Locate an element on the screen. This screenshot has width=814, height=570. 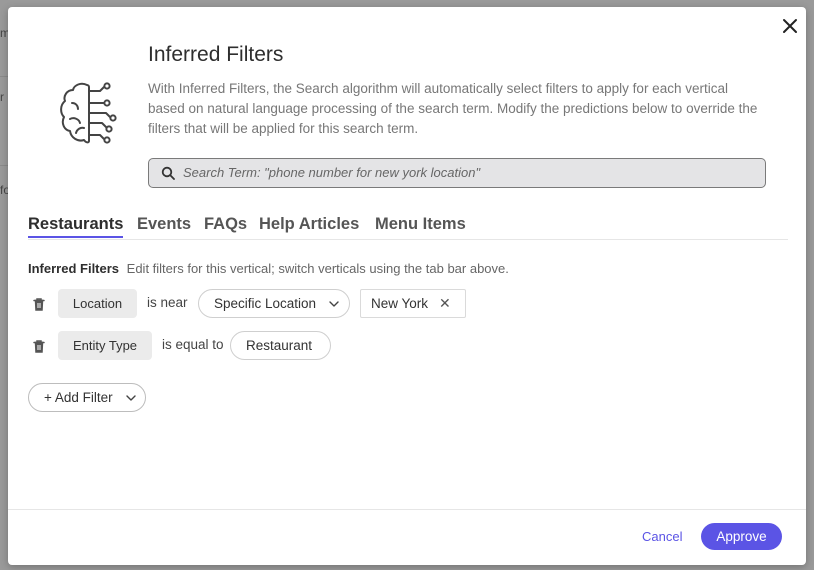
filter-field-location: Location is located at coordinates (97, 303).